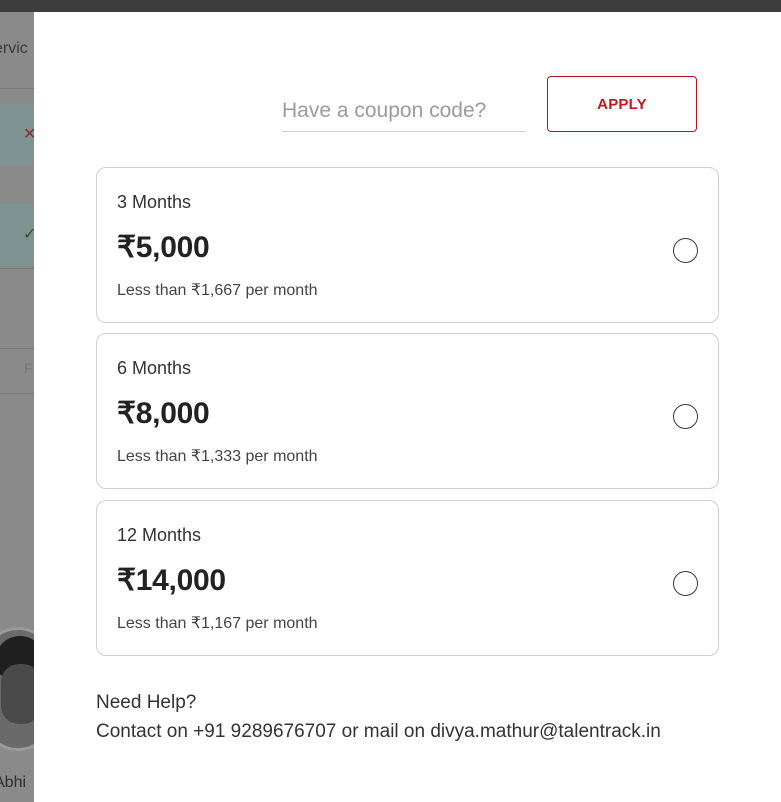 Image resolution: width=781 pixels, height=802 pixels. Describe the element at coordinates (154, 202) in the screenshot. I see `plan-duration: 3 Months` at that location.